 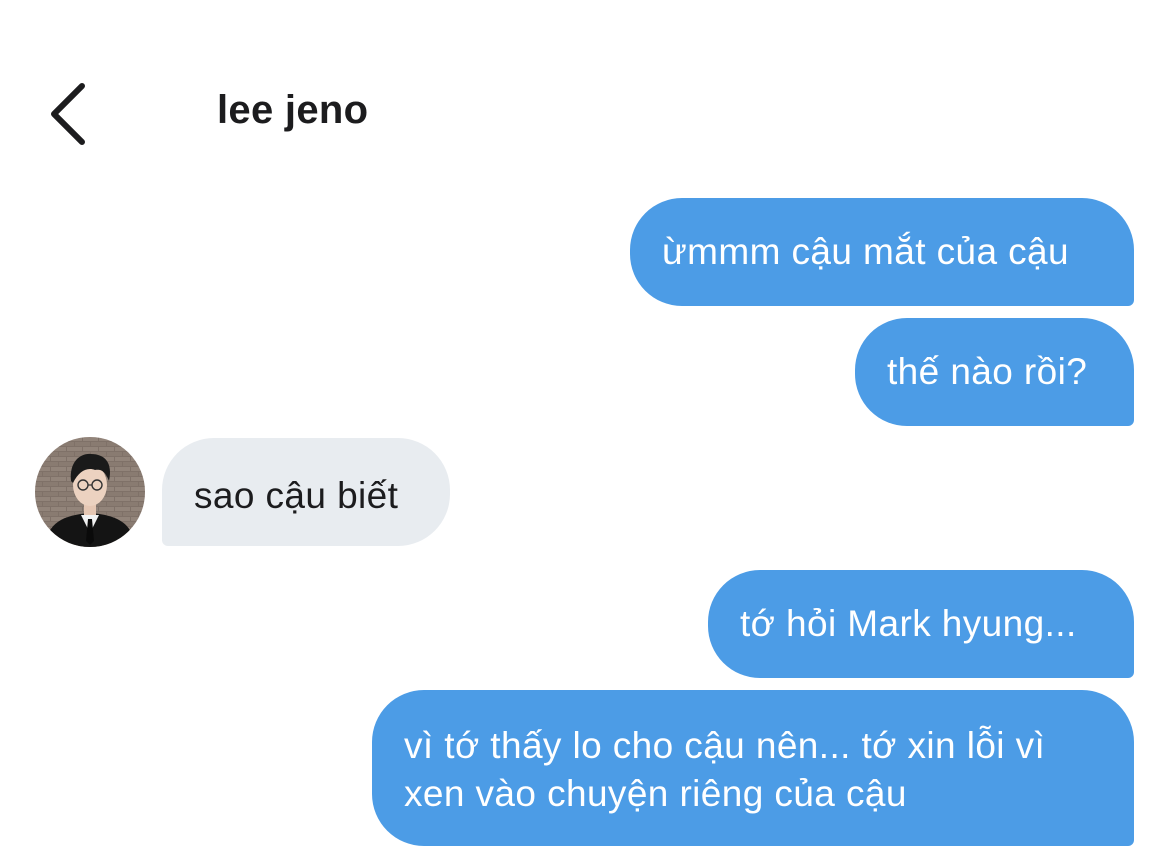 I want to click on avatar-photo, so click(x=90, y=492).